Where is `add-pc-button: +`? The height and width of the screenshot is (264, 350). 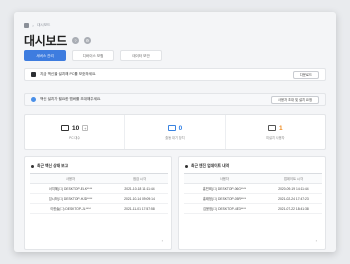
add-pc-button: + is located at coordinates (85, 128).